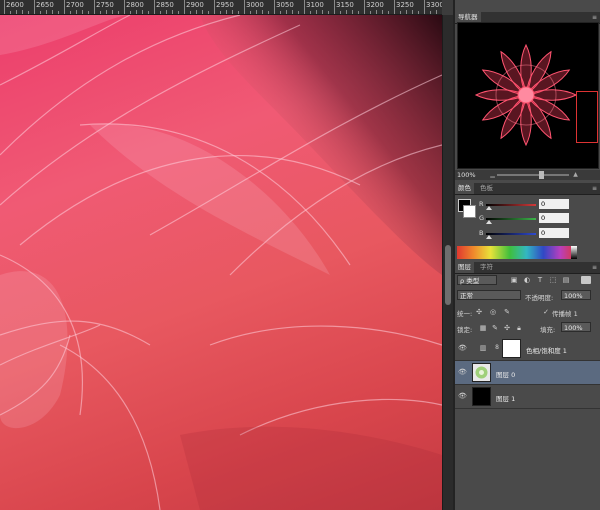 The width and height of the screenshot is (600, 510). What do you see at coordinates (554, 204) in the screenshot?
I see `red-value-field: 0` at bounding box center [554, 204].